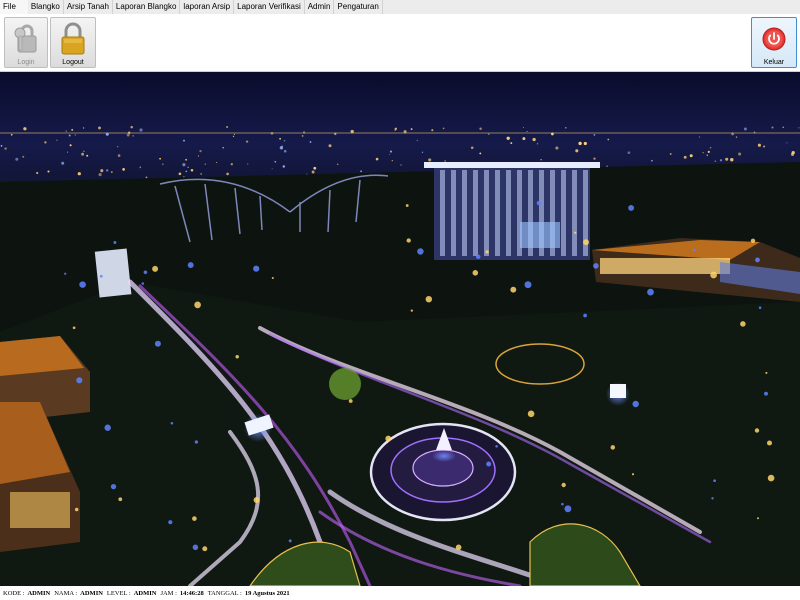 The width and height of the screenshot is (800, 600). I want to click on key-lock-icon, so click(26, 39).